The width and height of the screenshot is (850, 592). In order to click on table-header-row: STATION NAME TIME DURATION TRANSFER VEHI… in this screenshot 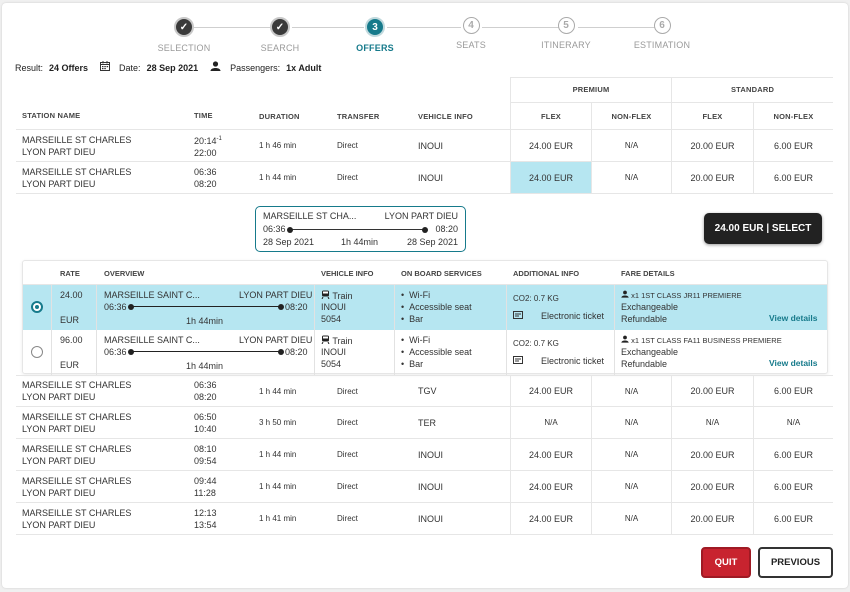, I will do `click(424, 116)`.